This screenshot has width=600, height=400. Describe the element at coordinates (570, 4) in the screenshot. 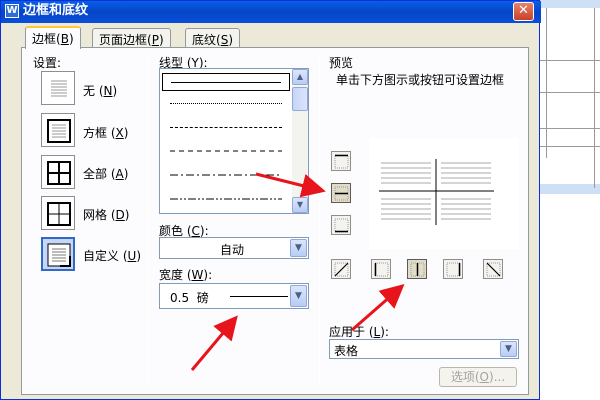

I see `ribbon-strip` at that location.